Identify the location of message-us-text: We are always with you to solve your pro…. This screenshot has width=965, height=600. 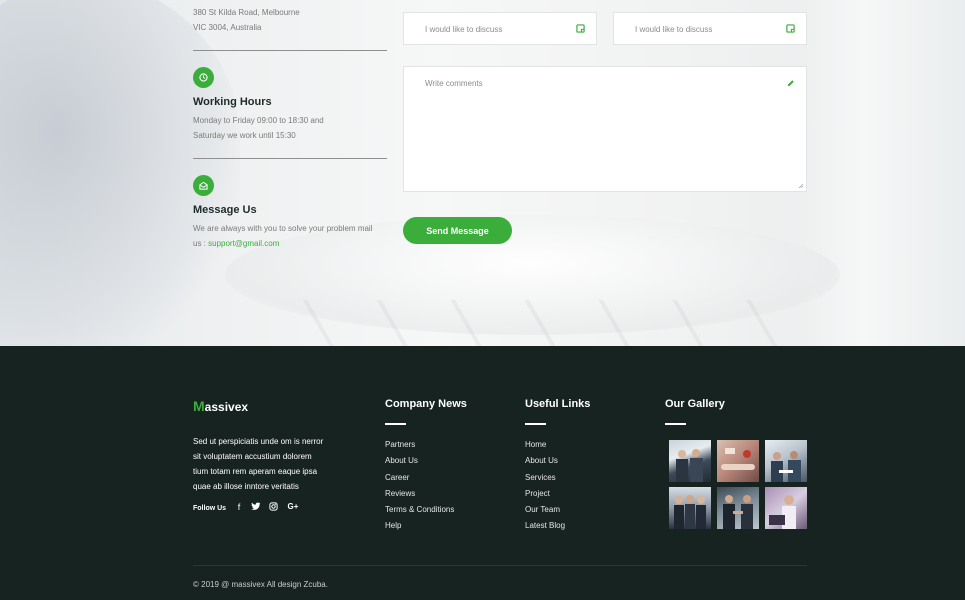
(290, 236).